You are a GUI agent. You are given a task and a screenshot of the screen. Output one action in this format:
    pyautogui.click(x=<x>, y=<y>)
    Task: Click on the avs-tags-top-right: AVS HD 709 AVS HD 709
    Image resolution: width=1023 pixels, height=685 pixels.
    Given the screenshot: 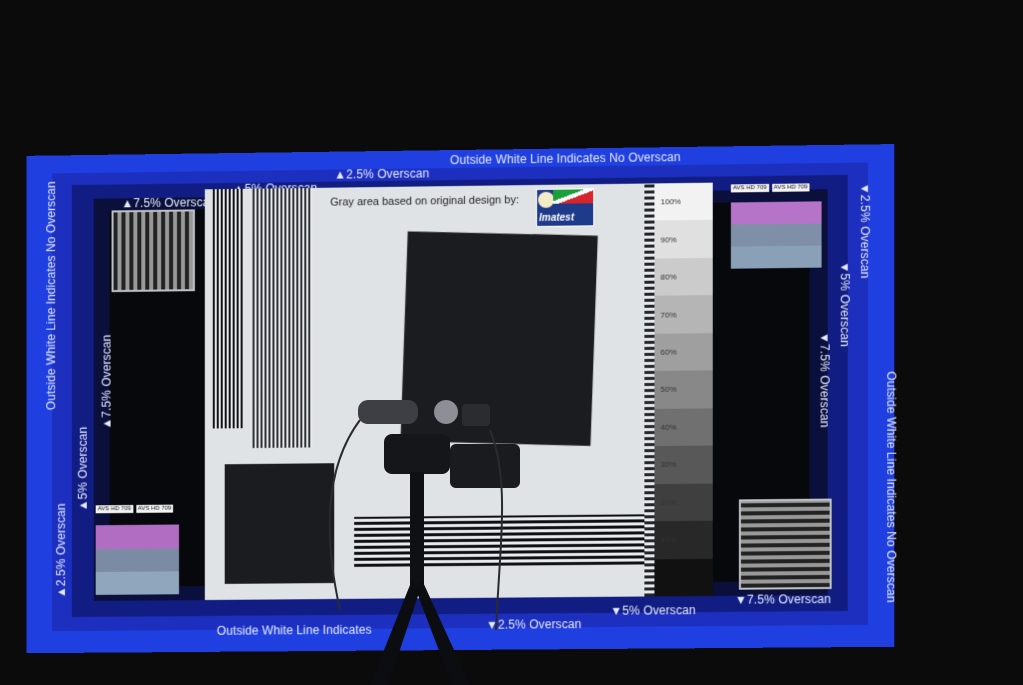 What is the action you would take?
    pyautogui.click(x=770, y=188)
    